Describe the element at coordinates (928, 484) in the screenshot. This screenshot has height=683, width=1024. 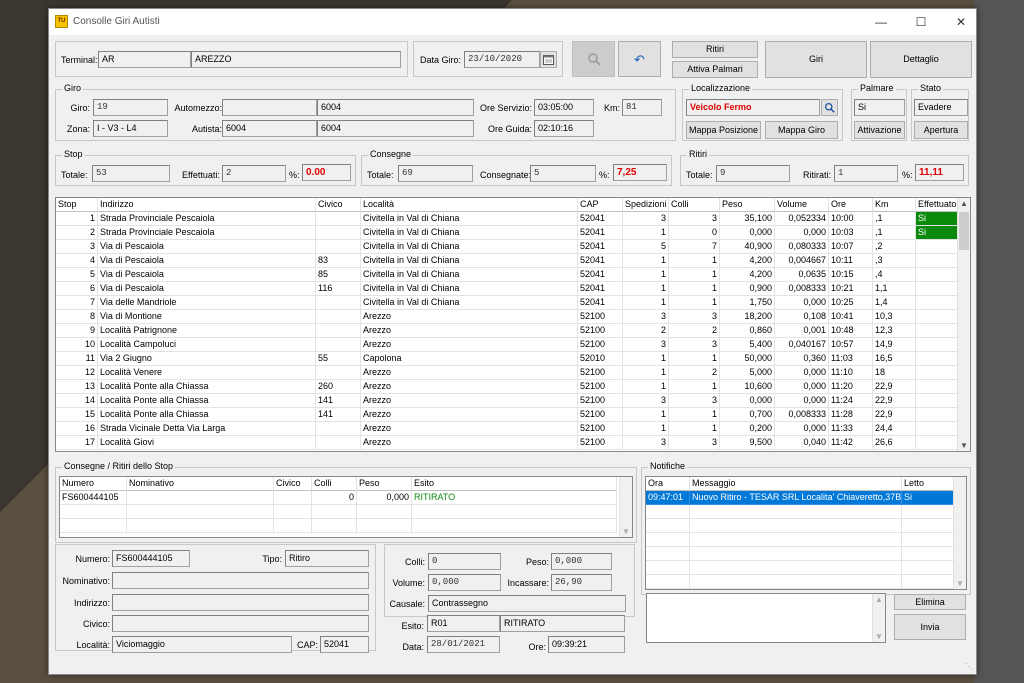
I see `header-letto: Letto` at that location.